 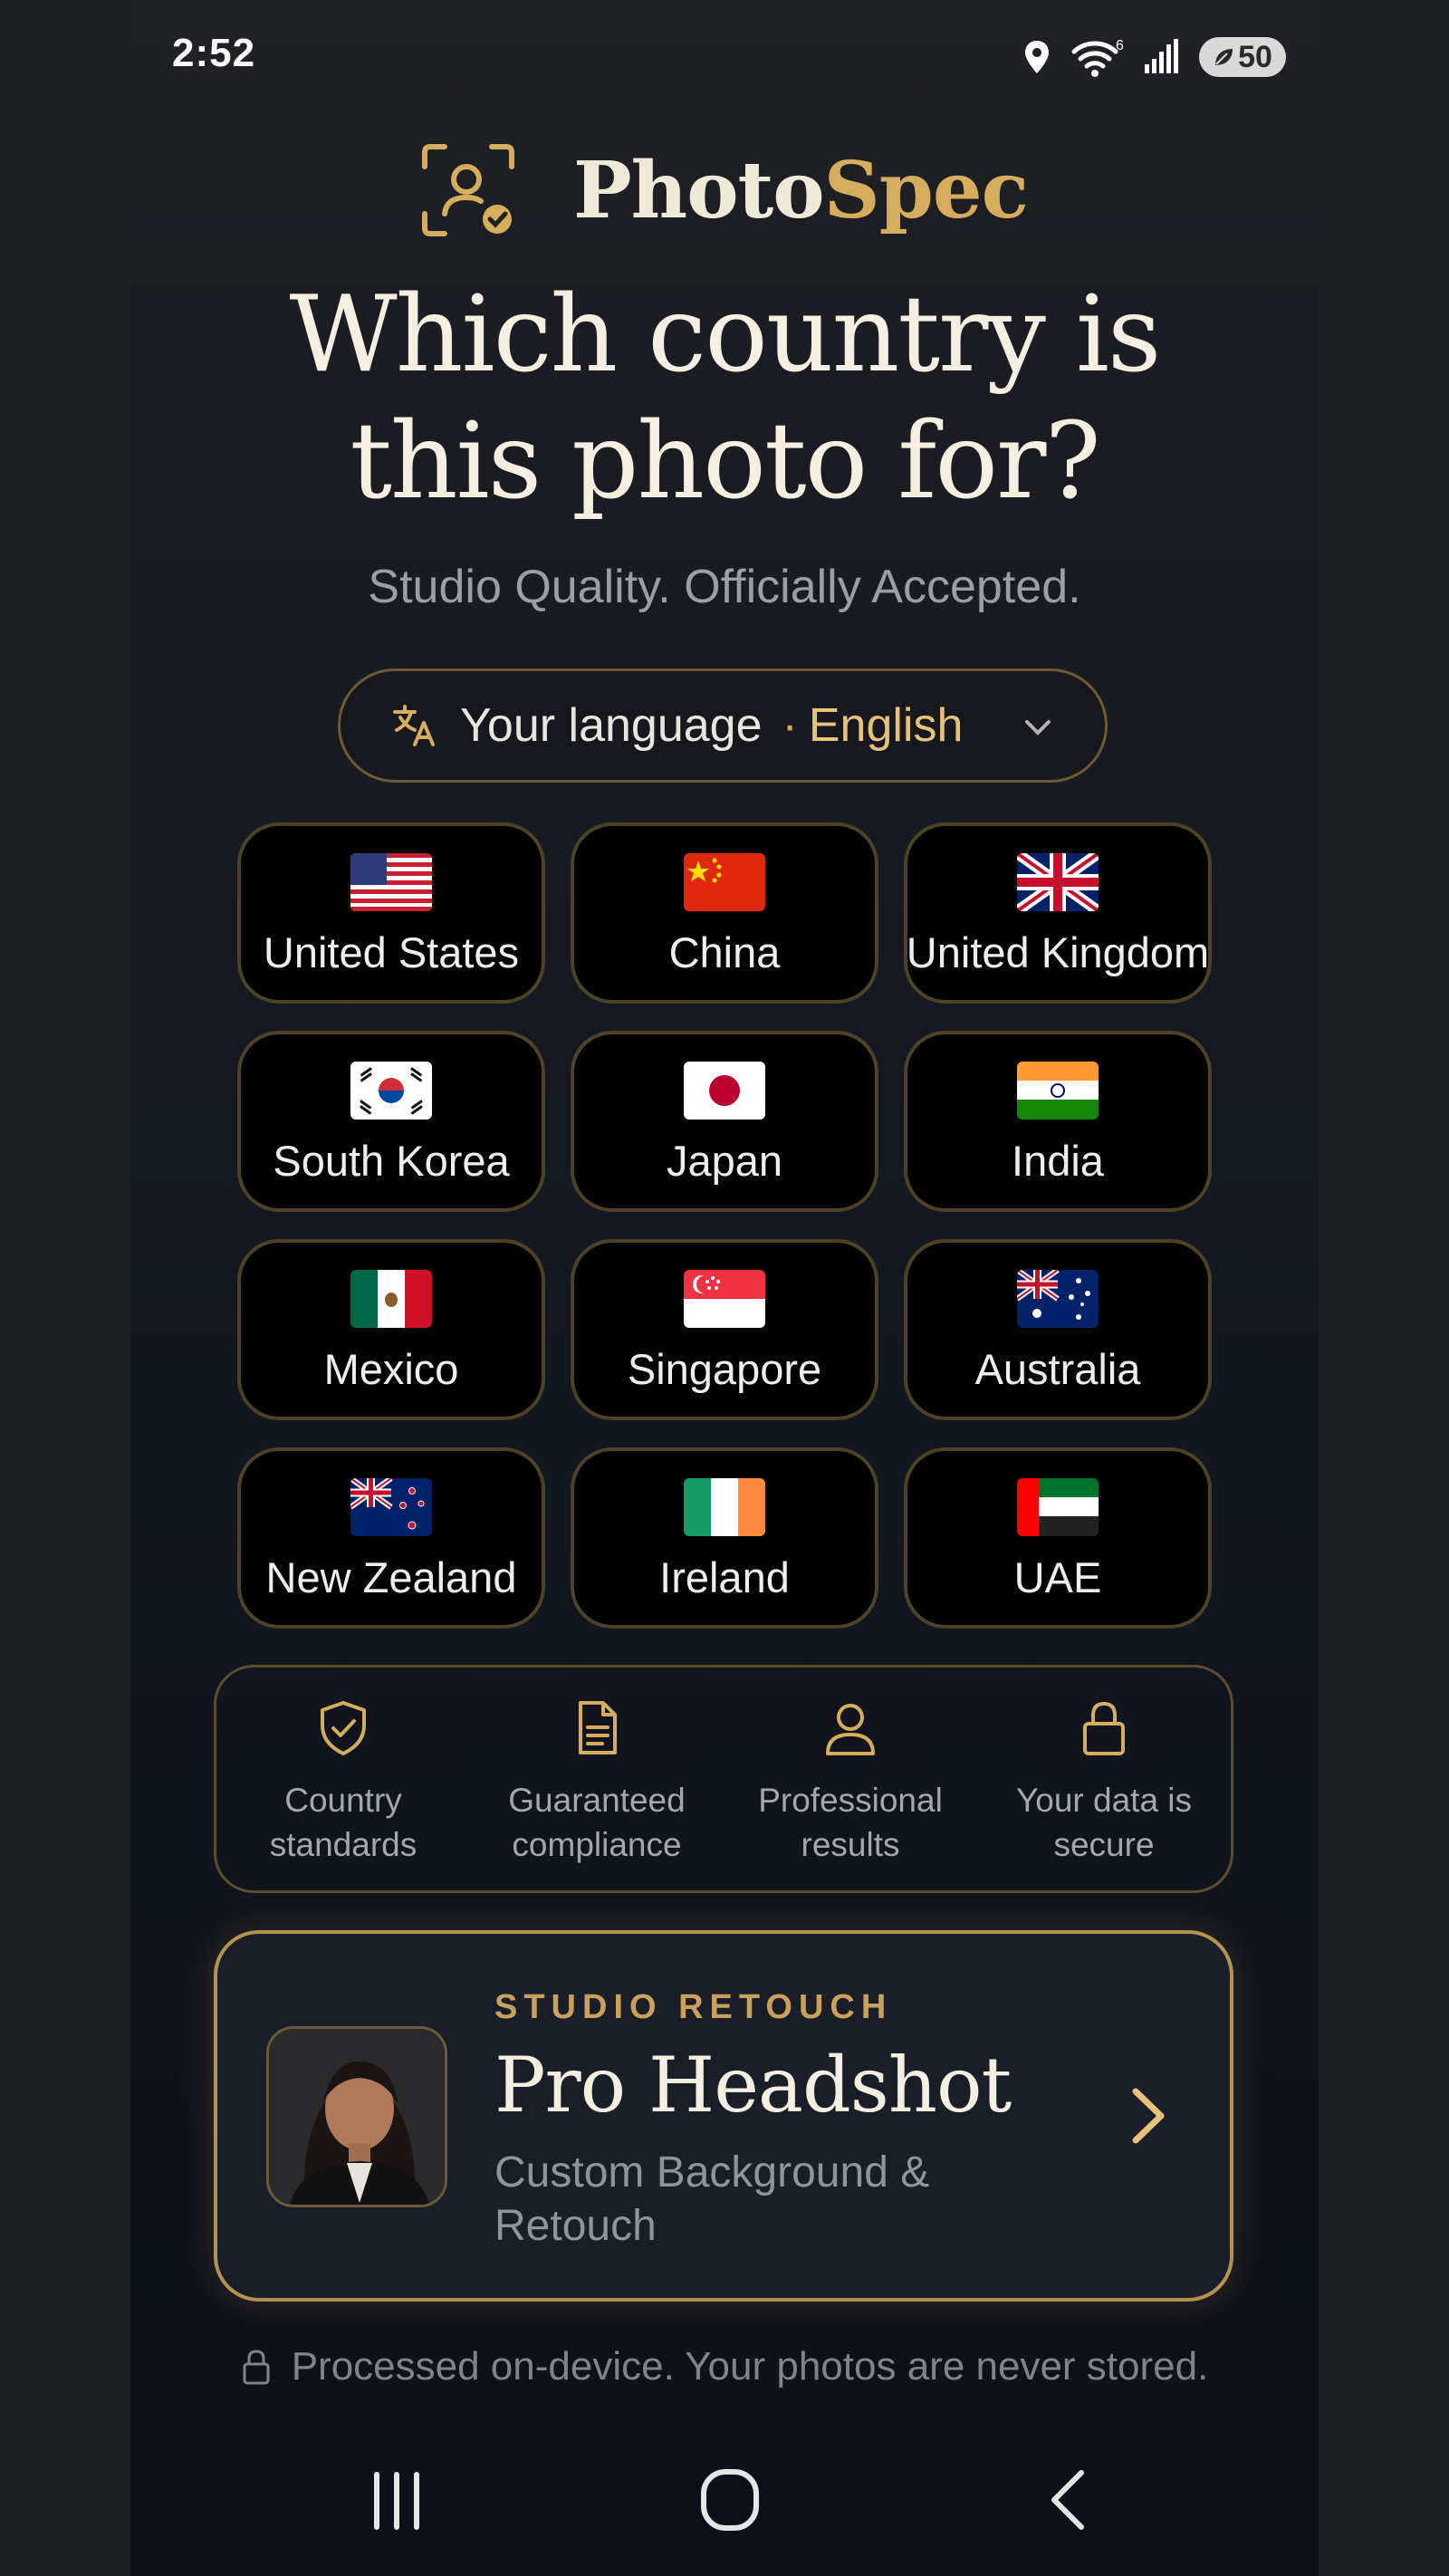 What do you see at coordinates (724, 1299) in the screenshot?
I see `sg-flag-icon` at bounding box center [724, 1299].